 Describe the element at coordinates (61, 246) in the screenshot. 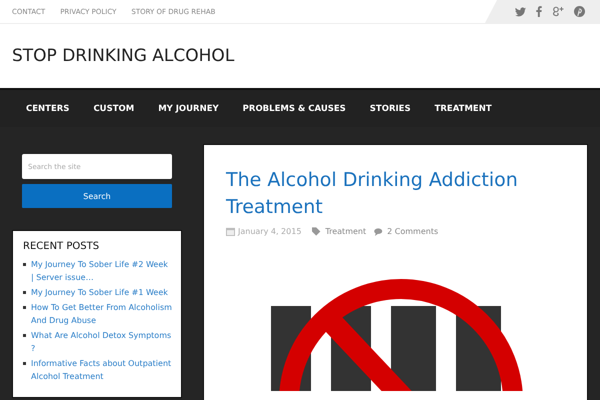

I see `widget-heading: RECENT POSTS` at that location.